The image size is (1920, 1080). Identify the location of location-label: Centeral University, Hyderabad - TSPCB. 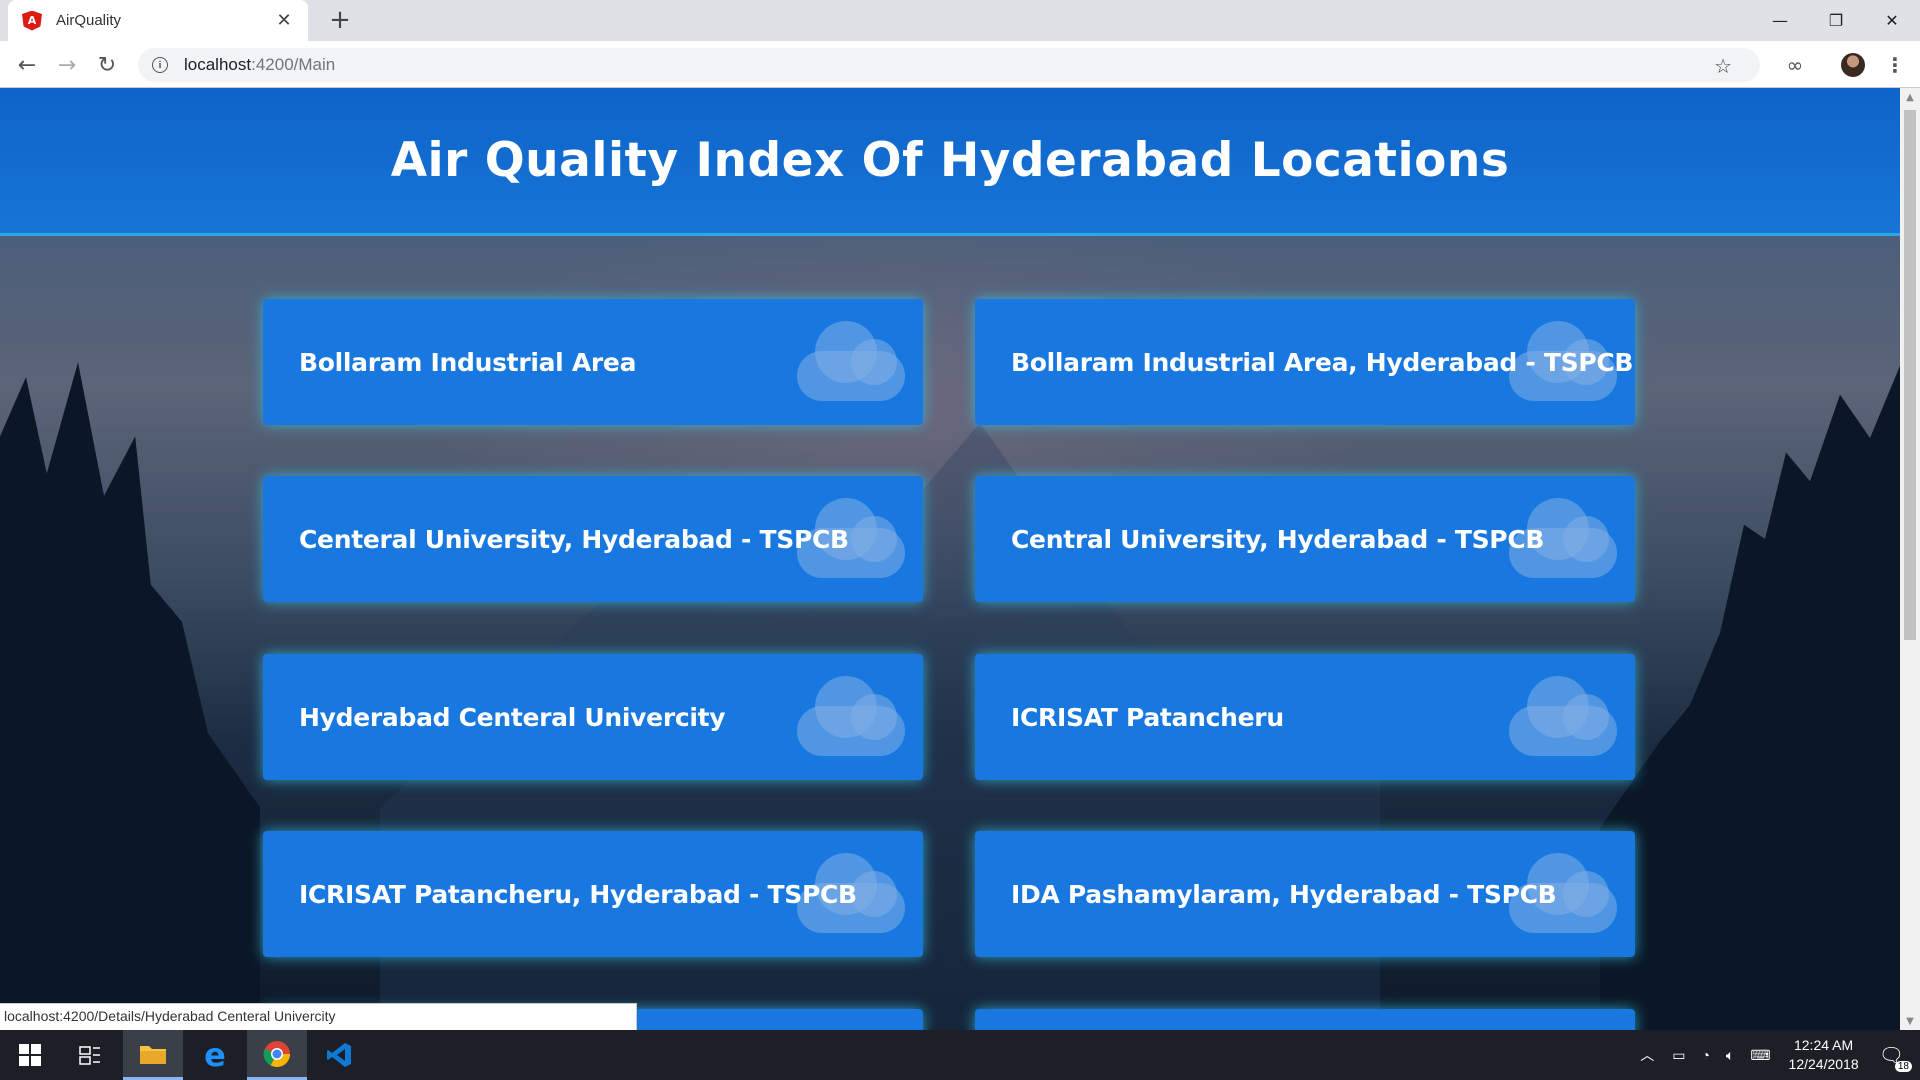
(574, 539).